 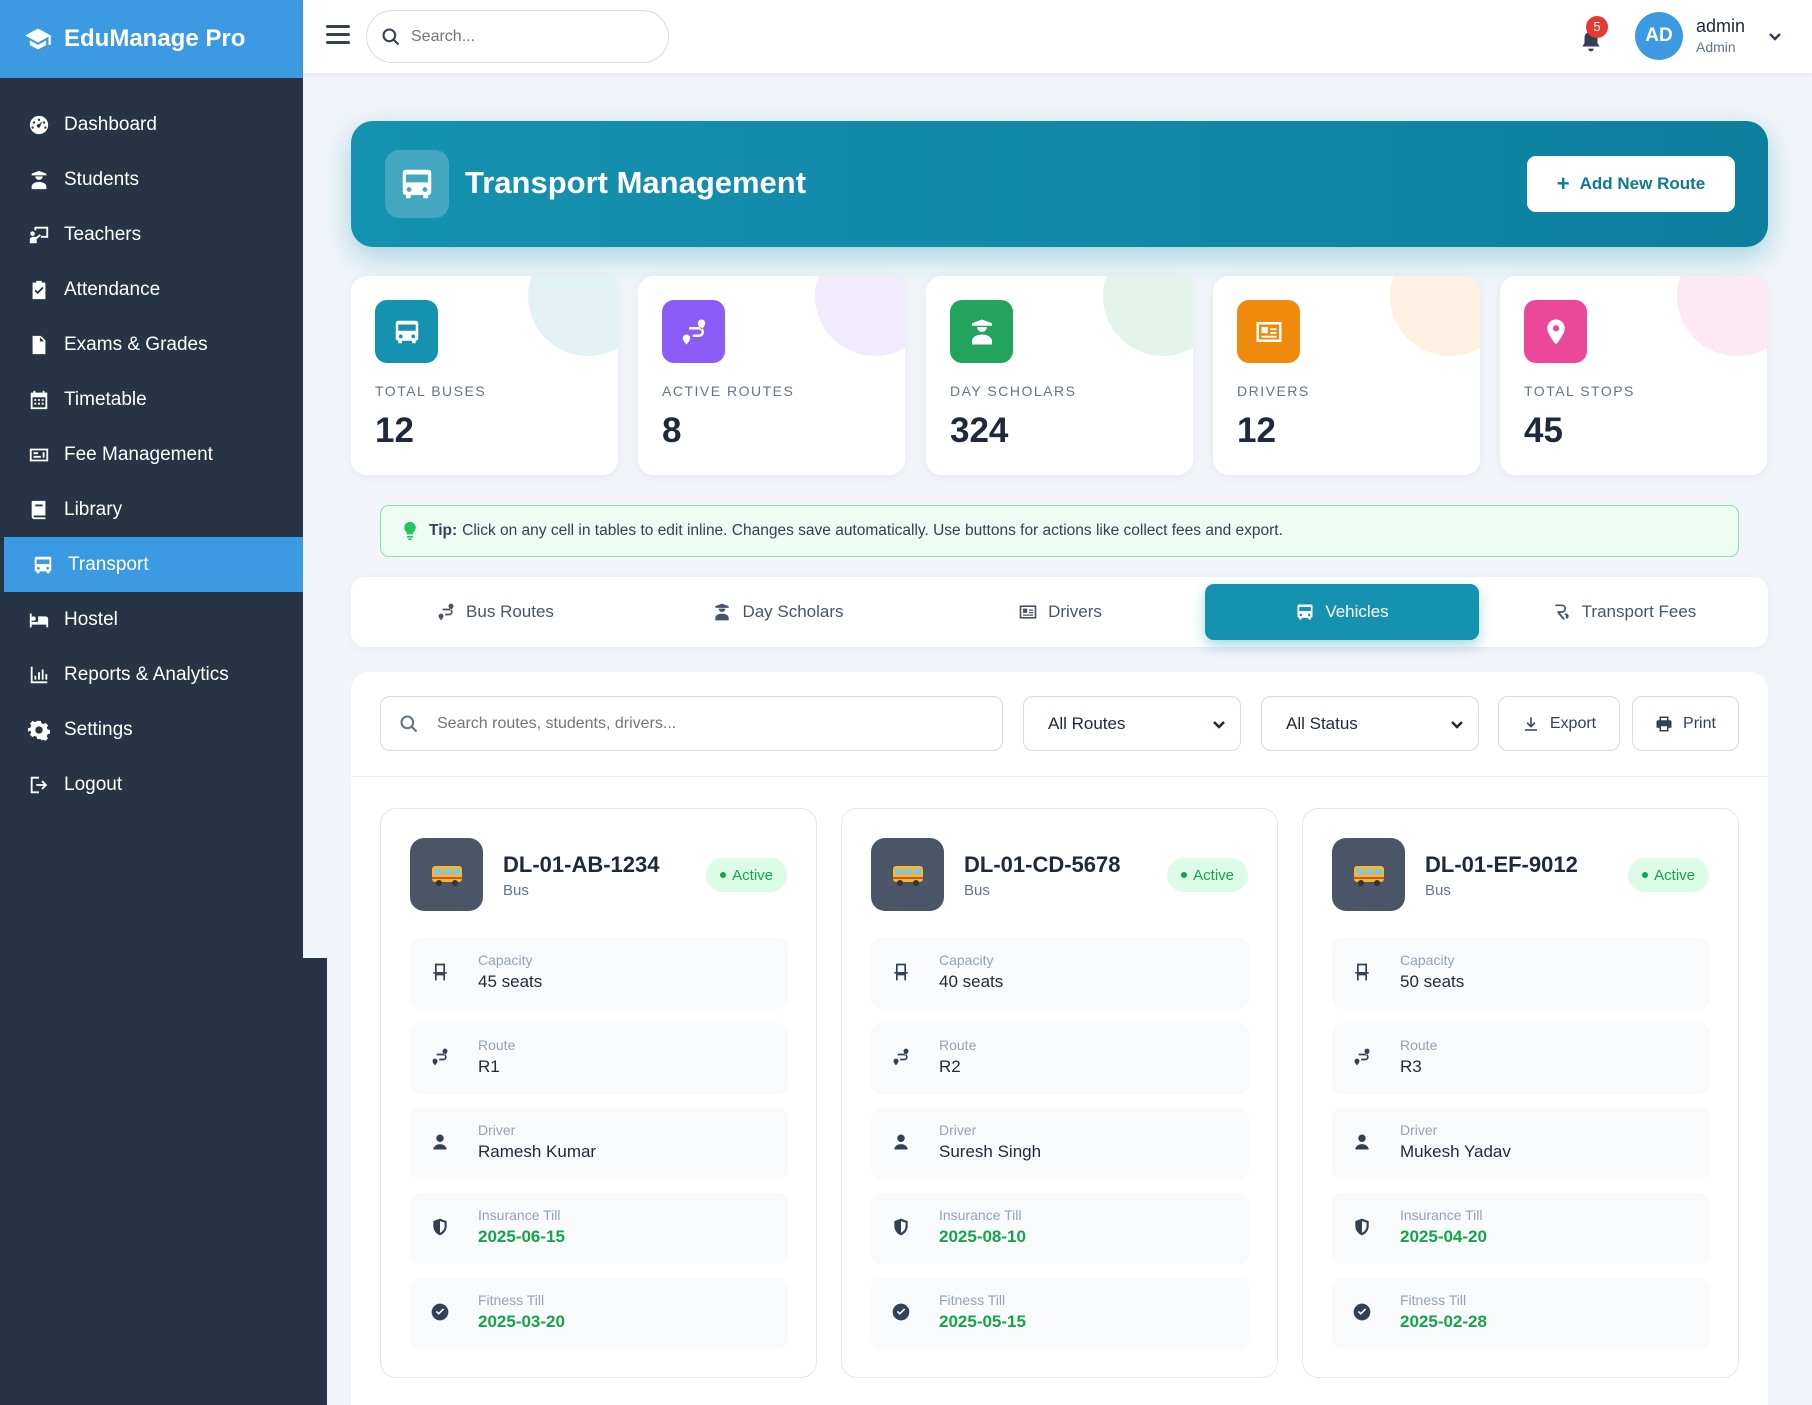 What do you see at coordinates (146, 674) in the screenshot?
I see `sidebar-item-label: Reports & Analytics` at bounding box center [146, 674].